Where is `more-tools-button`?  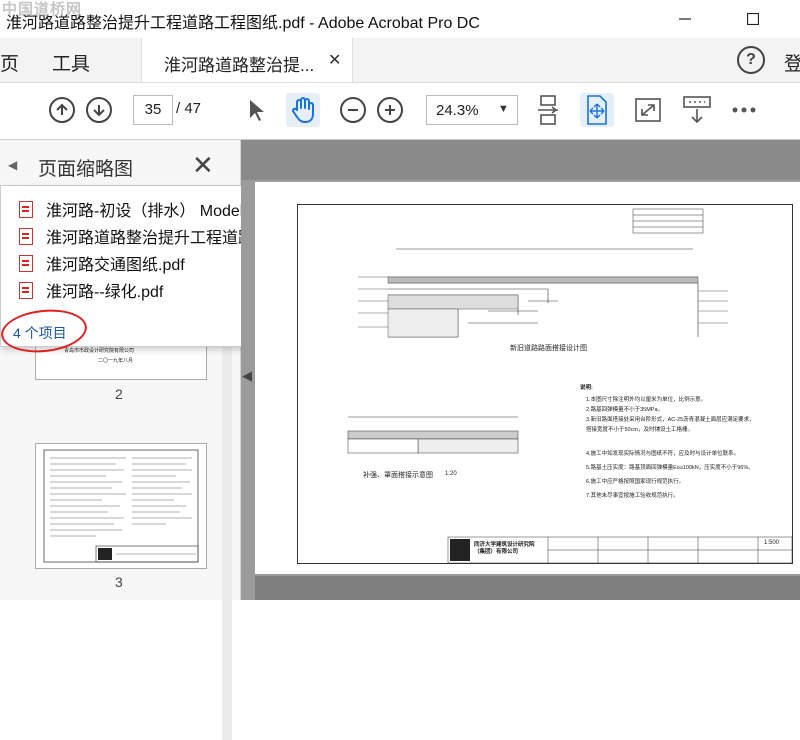
more-tools-button is located at coordinates (744, 110).